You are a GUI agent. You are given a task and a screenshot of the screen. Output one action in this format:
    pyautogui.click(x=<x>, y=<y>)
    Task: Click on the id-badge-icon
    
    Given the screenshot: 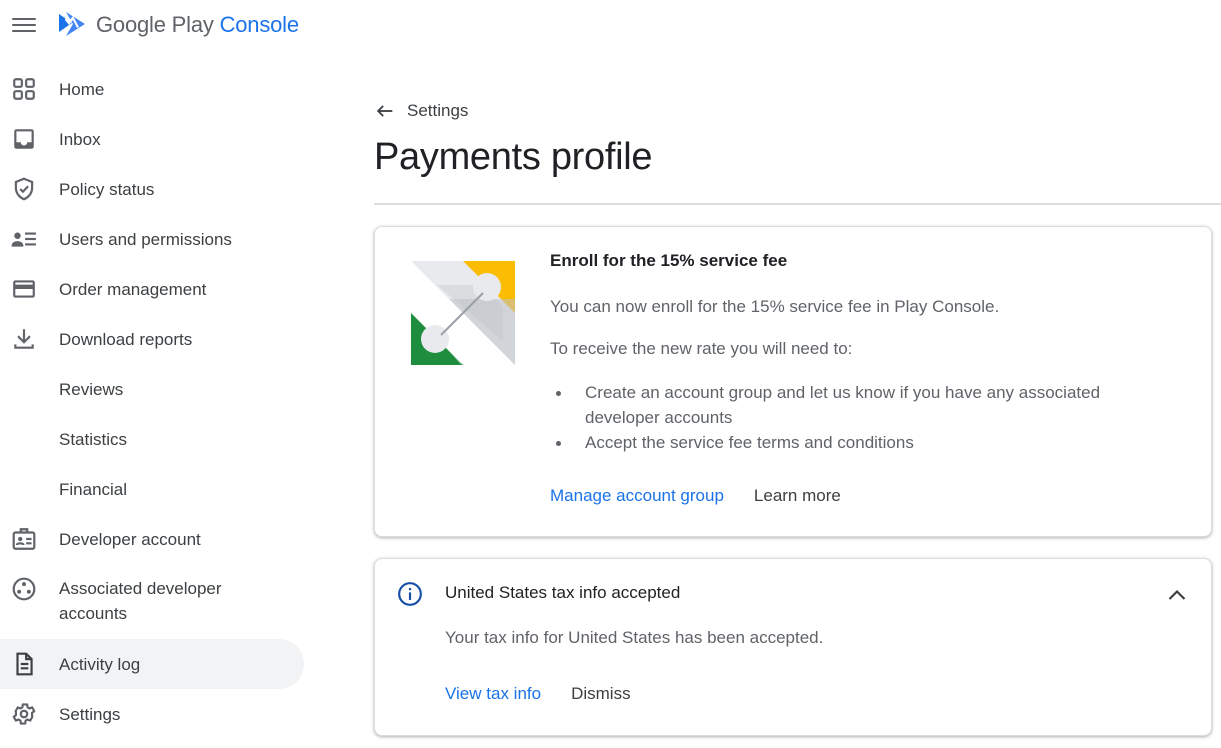 What is the action you would take?
    pyautogui.click(x=24, y=539)
    